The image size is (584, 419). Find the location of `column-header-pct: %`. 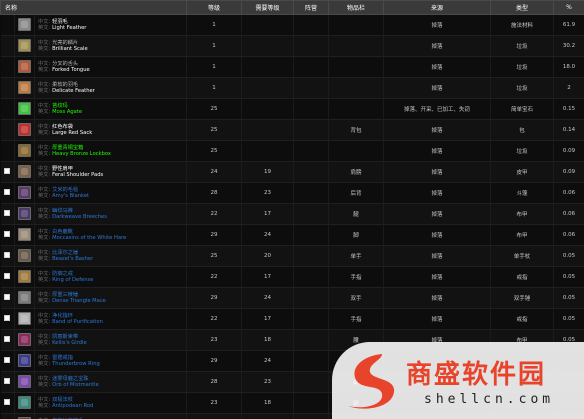

column-header-pct: % is located at coordinates (568, 7).